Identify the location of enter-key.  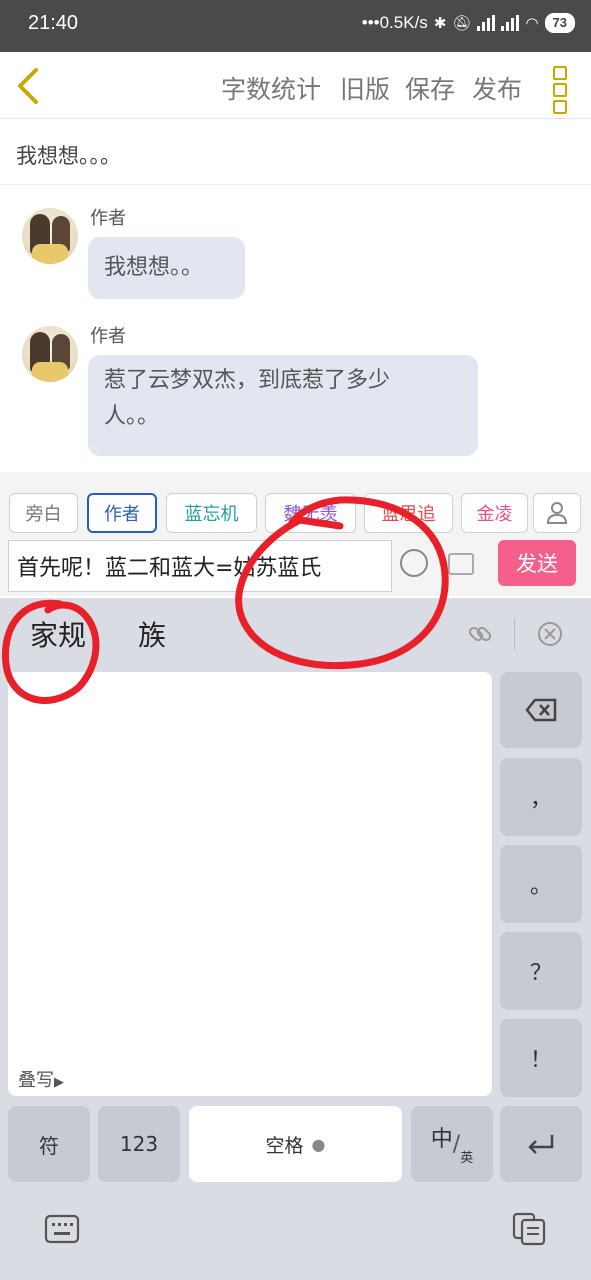
(541, 1144).